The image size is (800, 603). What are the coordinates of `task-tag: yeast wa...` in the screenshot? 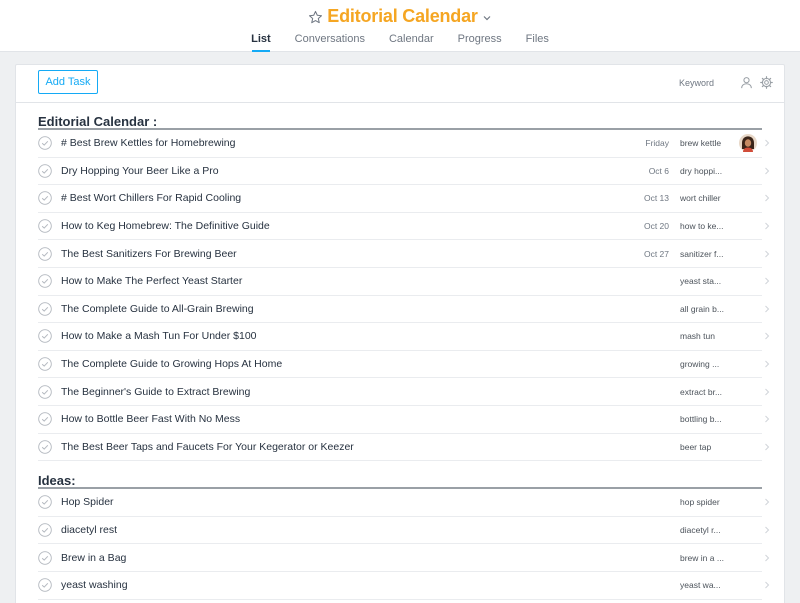 It's located at (700, 585).